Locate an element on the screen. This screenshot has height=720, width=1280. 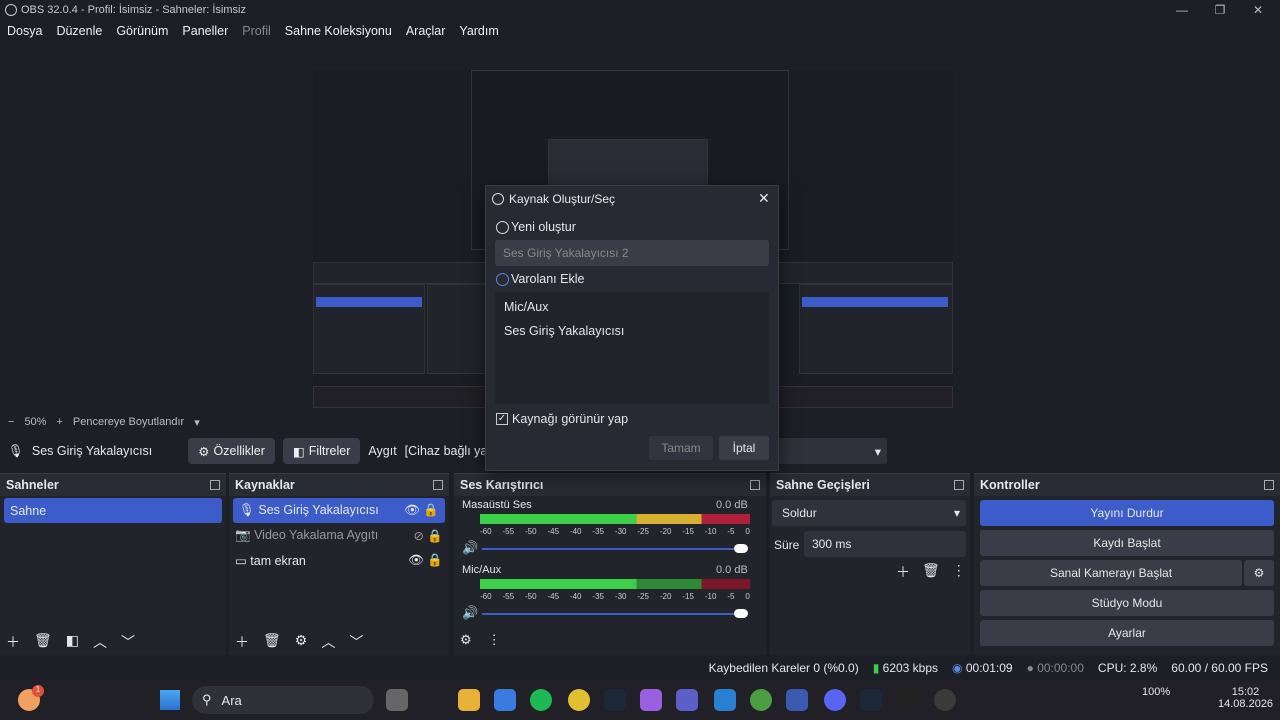
minimize-button: — is located at coordinates (1182, 10).